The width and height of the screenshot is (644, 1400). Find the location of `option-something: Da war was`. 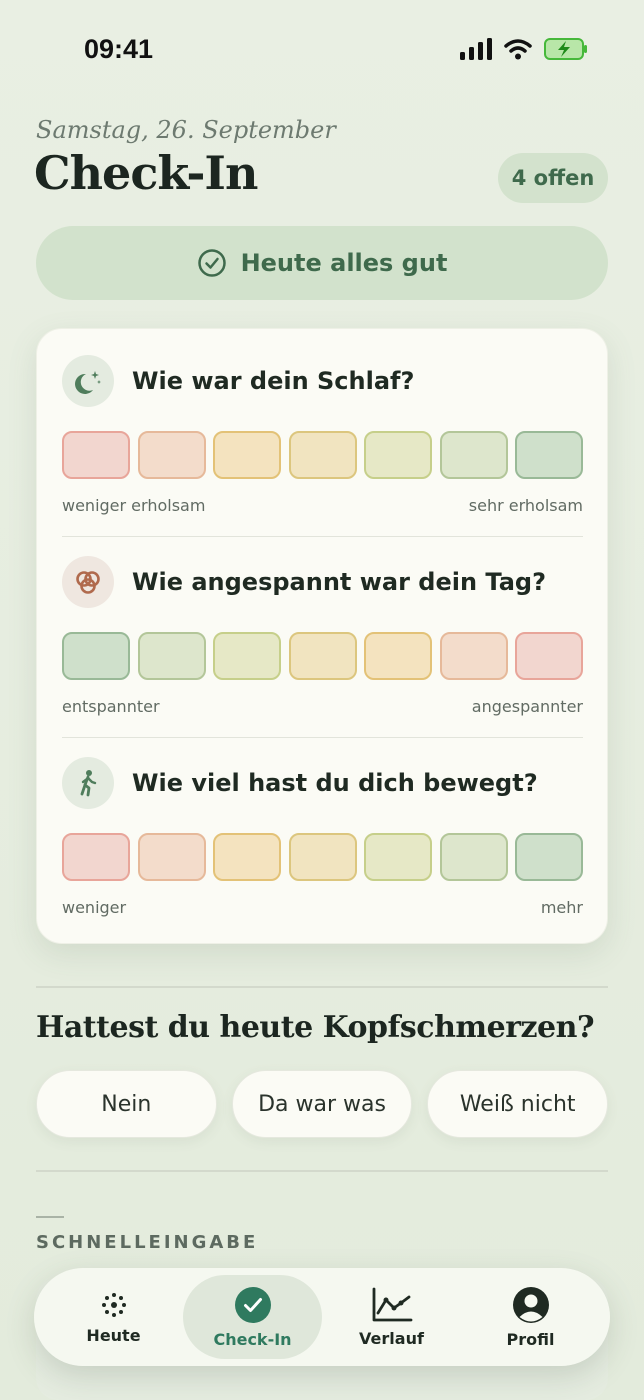

option-something: Da war was is located at coordinates (322, 1104).